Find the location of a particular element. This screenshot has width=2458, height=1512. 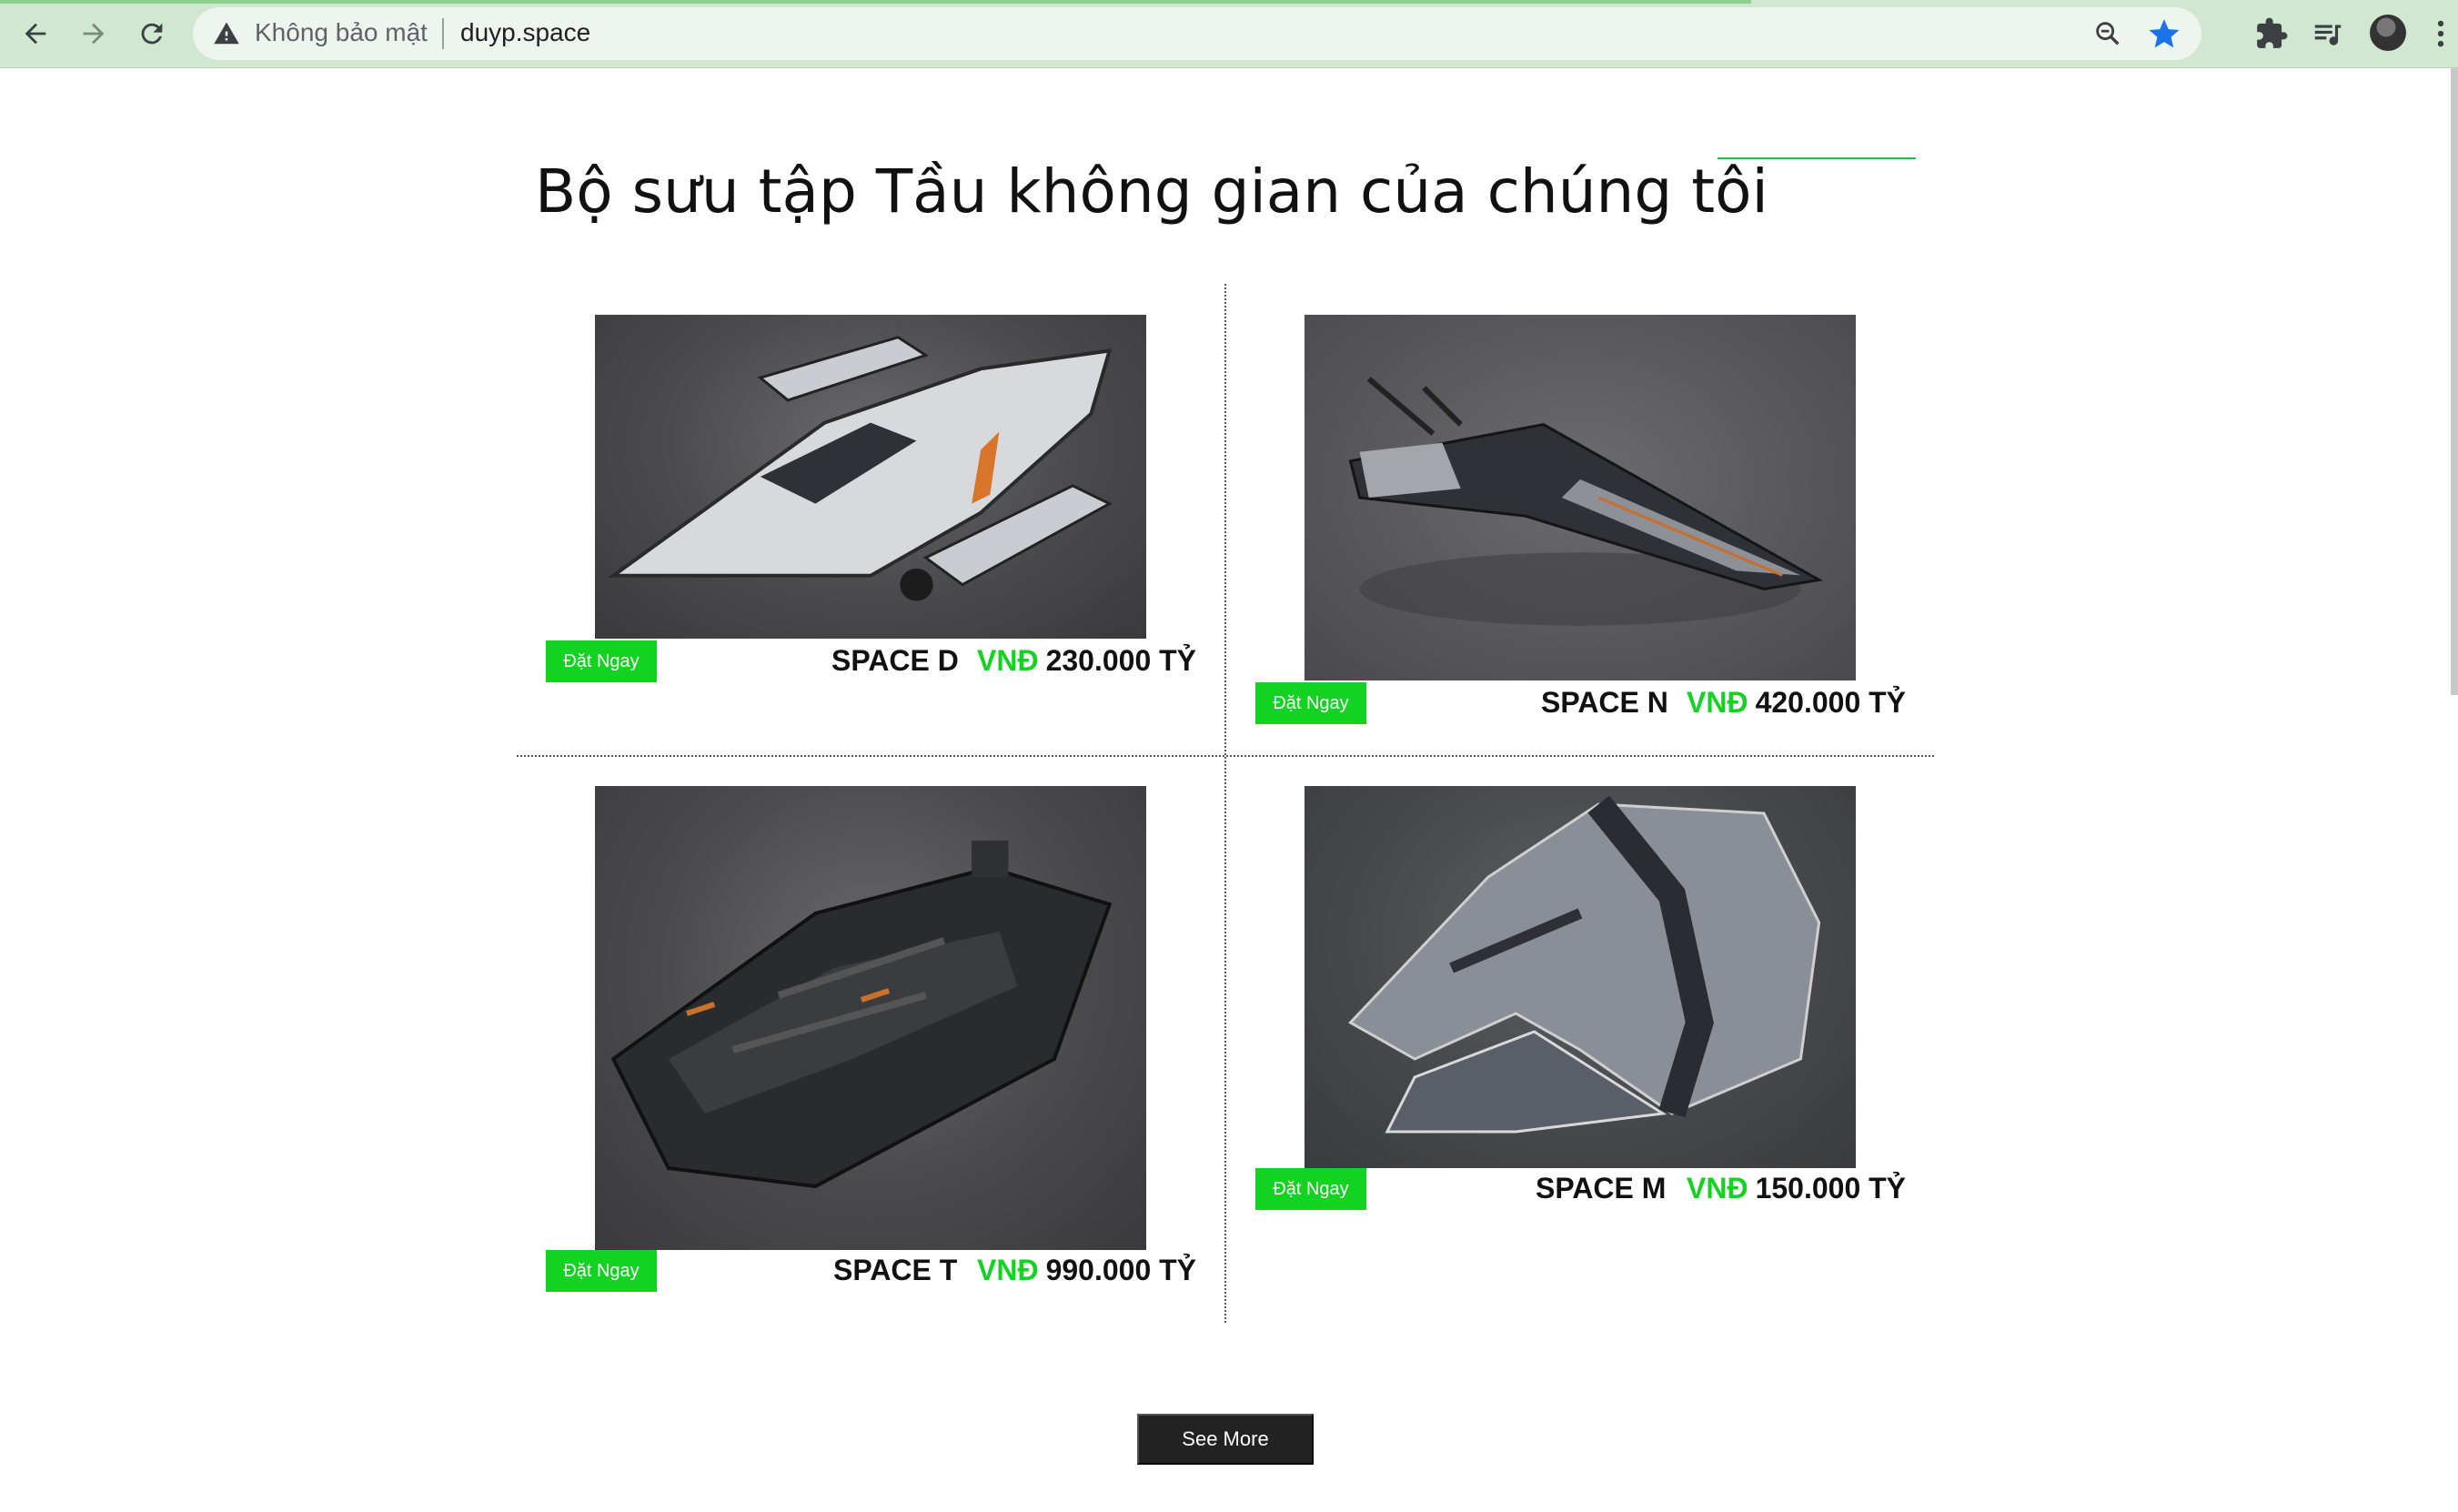

grid-horizontal-divider is located at coordinates (1225, 756).